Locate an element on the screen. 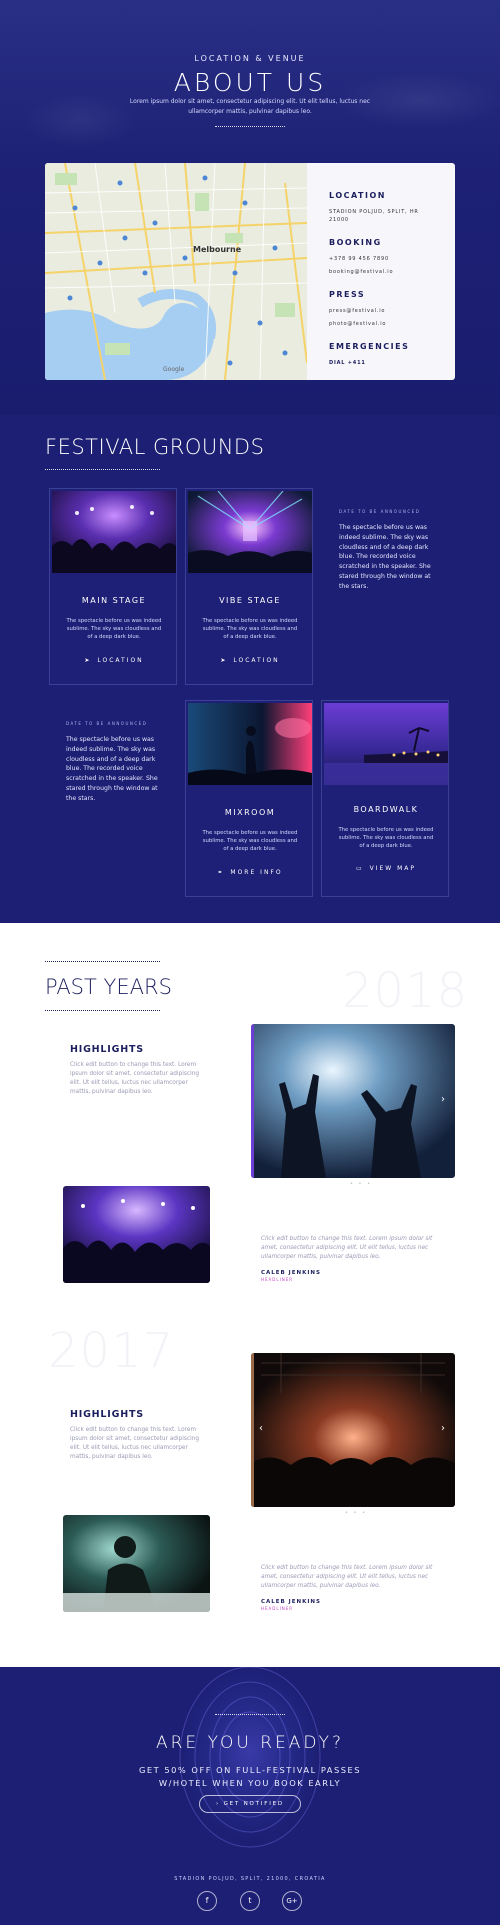 The width and height of the screenshot is (500, 1925). more-info-link: ⚭ MORE INFO is located at coordinates (250, 872).